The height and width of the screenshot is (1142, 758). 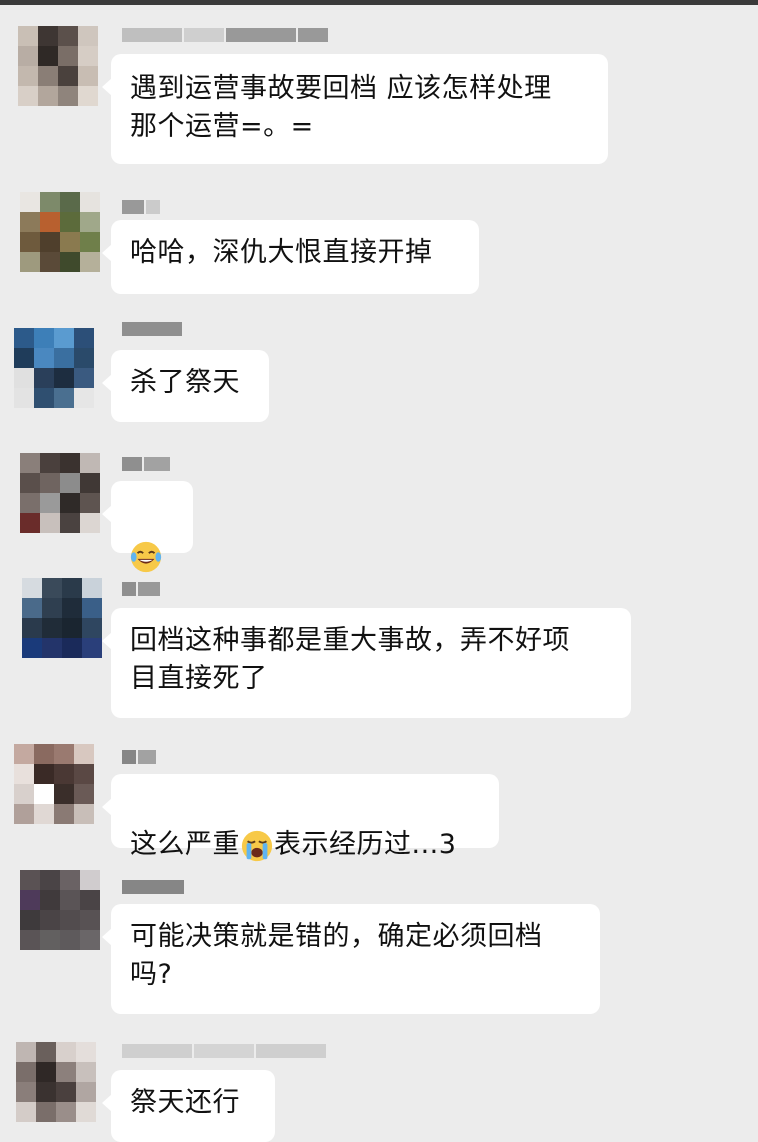 What do you see at coordinates (147, 526) in the screenshot?
I see `message-bubble` at bounding box center [147, 526].